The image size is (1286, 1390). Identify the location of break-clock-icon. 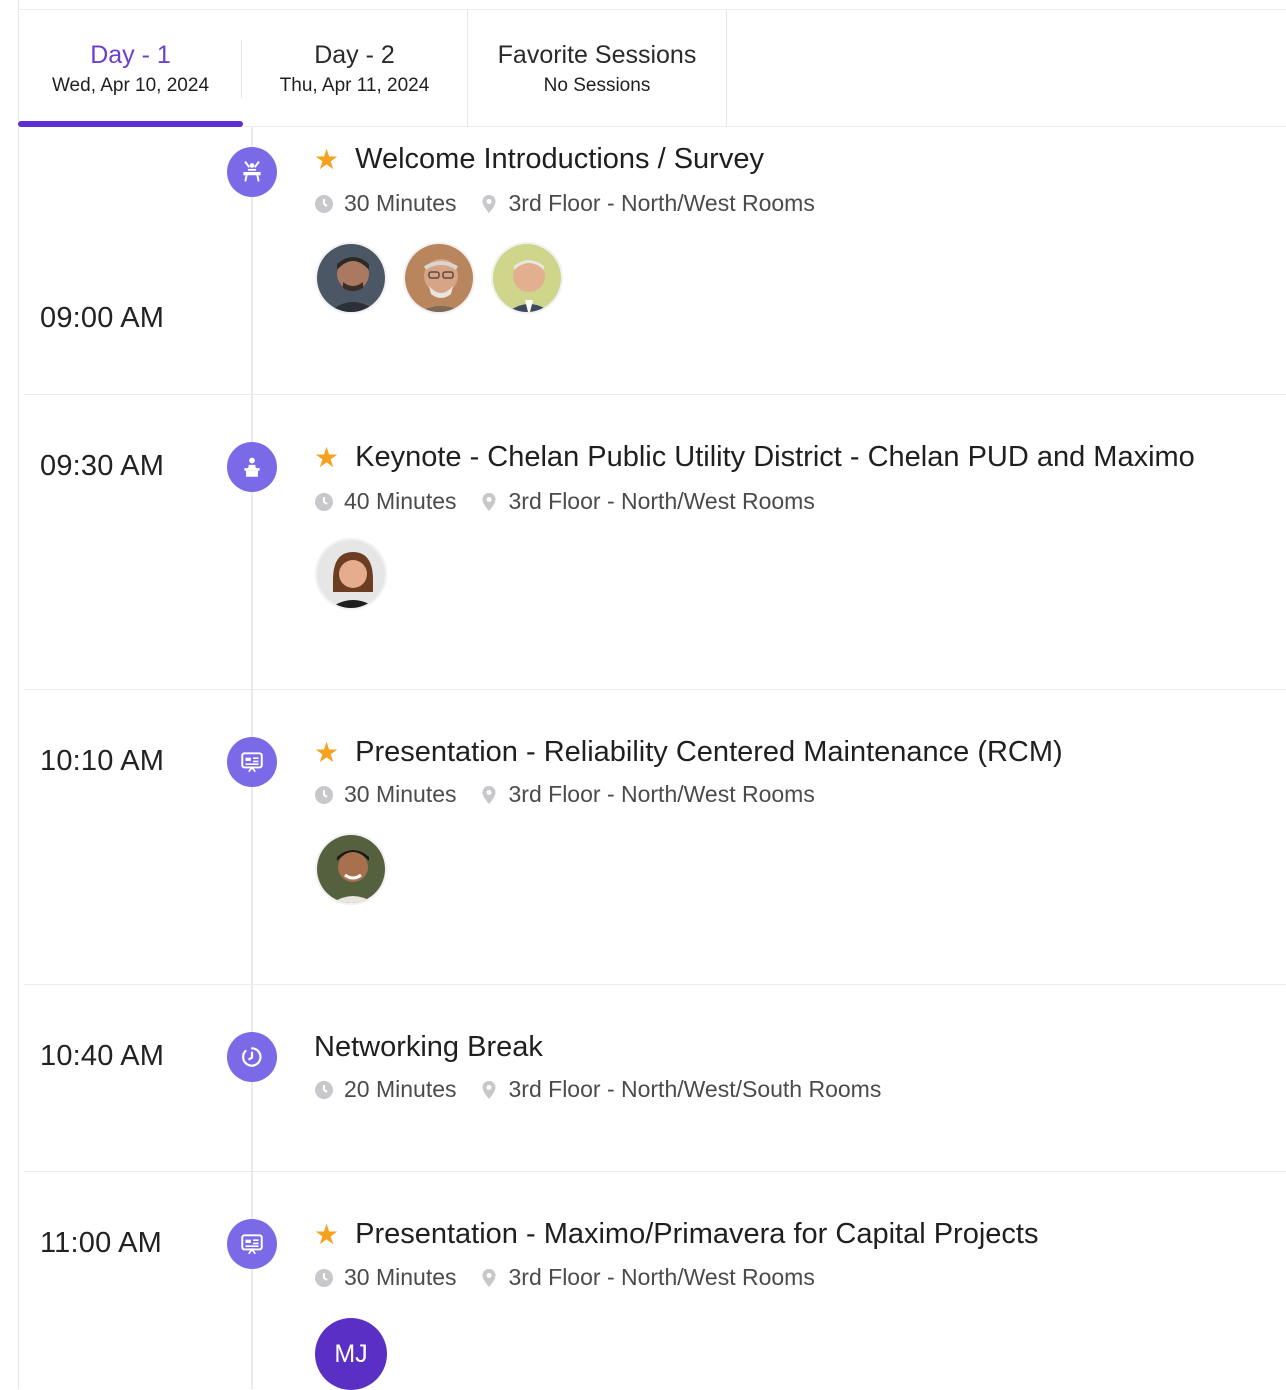
(252, 1057).